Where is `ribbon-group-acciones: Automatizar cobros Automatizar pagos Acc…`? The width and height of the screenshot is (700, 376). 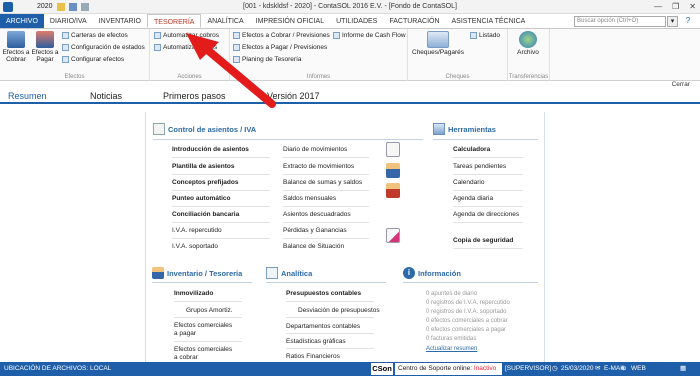
ribbon-group-acciones: Automatizar cobros Automatizar pagos Acc… is located at coordinates (190, 55).